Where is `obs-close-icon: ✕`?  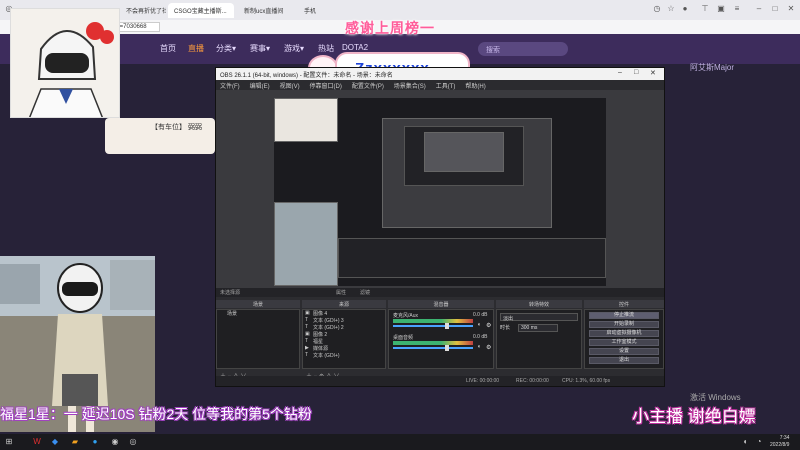 obs-close-icon: ✕ is located at coordinates (653, 73).